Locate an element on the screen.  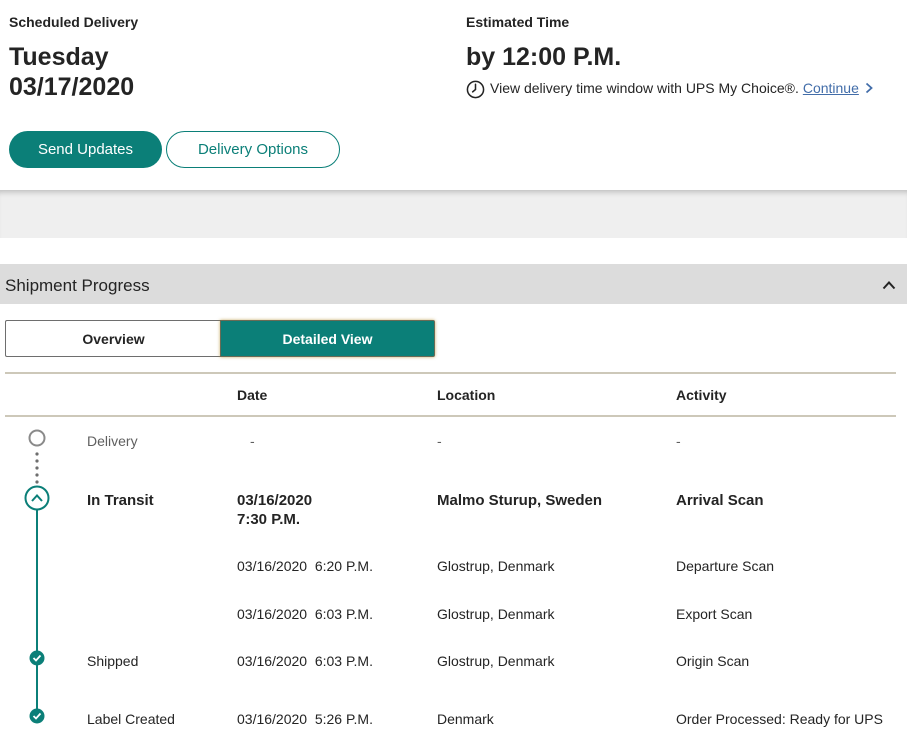
column-header-location: Location is located at coordinates (466, 395).